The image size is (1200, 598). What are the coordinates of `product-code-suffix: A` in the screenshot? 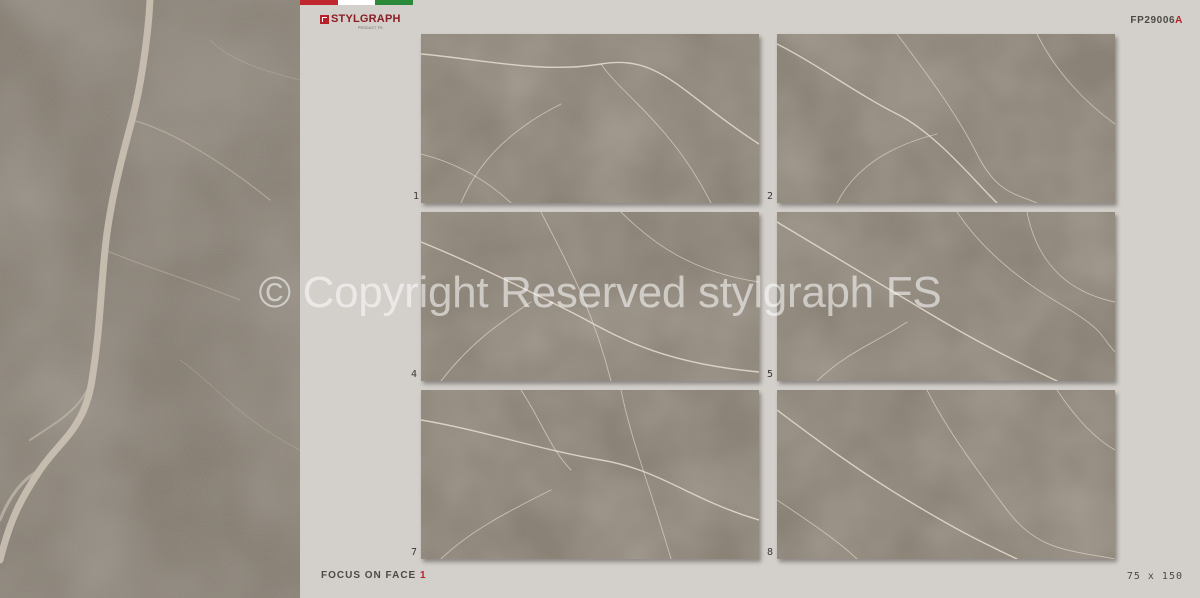 It's located at (1179, 20).